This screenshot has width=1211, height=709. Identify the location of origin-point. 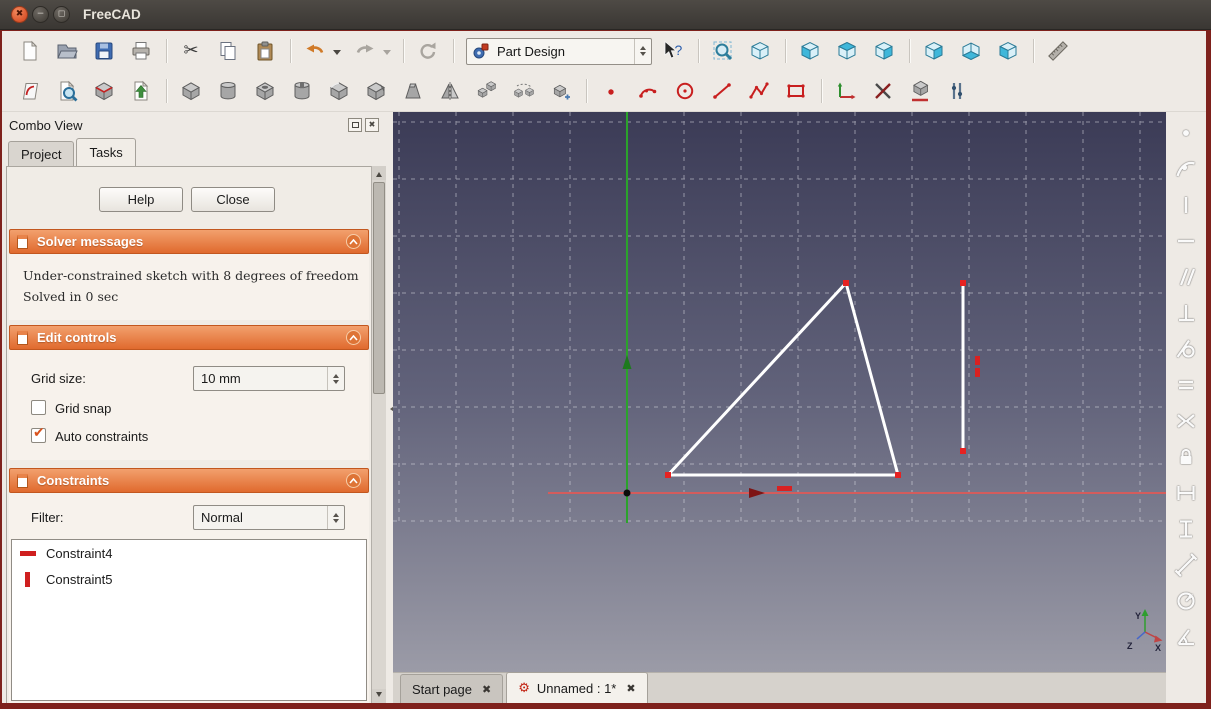
(627, 493).